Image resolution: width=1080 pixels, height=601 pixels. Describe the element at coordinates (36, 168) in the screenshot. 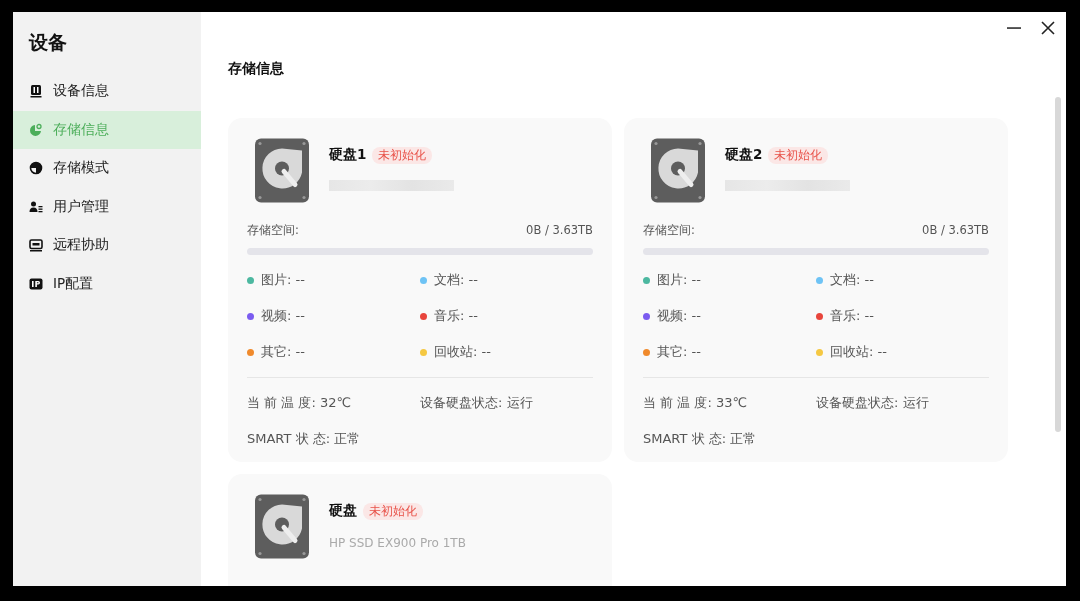

I see `half-circle-icon` at that location.